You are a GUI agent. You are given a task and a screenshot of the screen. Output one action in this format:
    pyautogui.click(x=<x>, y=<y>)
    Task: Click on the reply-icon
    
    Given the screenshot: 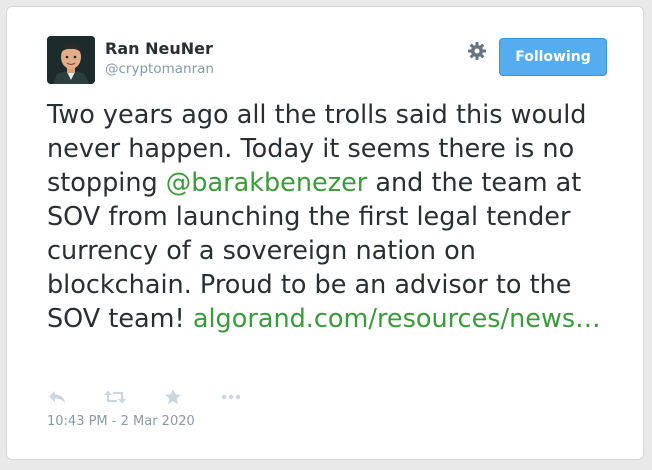 What is the action you would take?
    pyautogui.click(x=59, y=397)
    